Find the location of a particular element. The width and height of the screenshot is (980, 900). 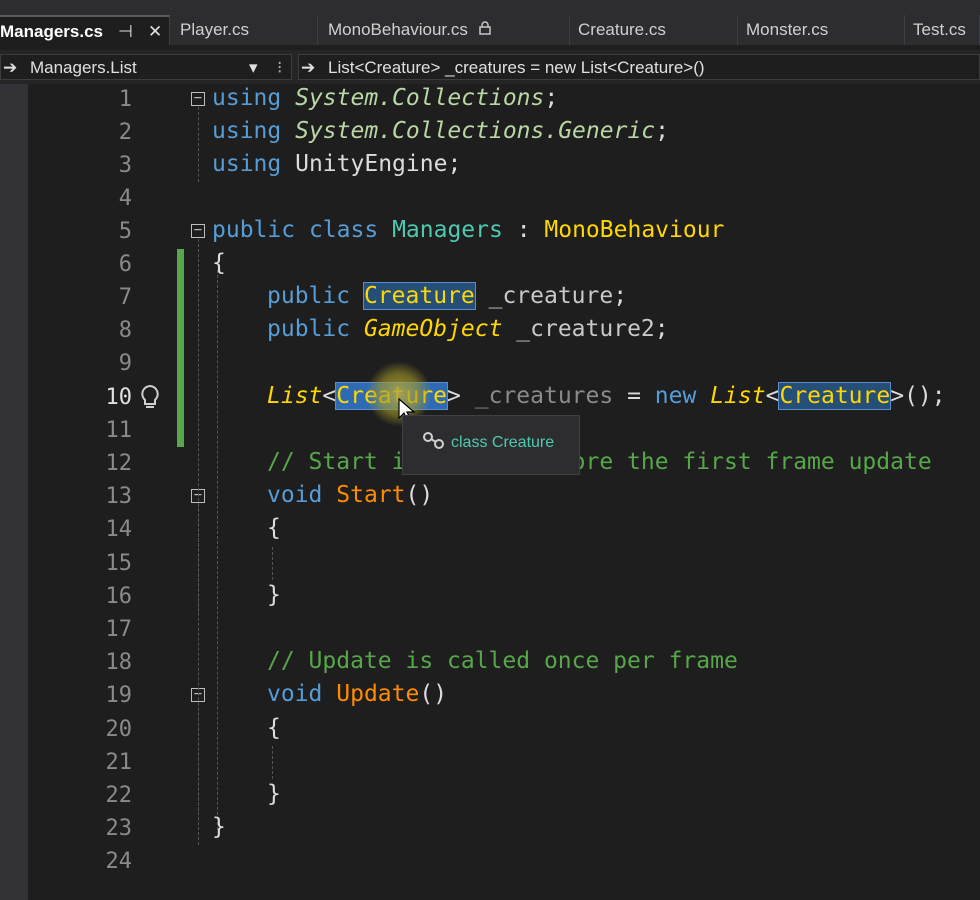

keyword: class is located at coordinates (343, 230).